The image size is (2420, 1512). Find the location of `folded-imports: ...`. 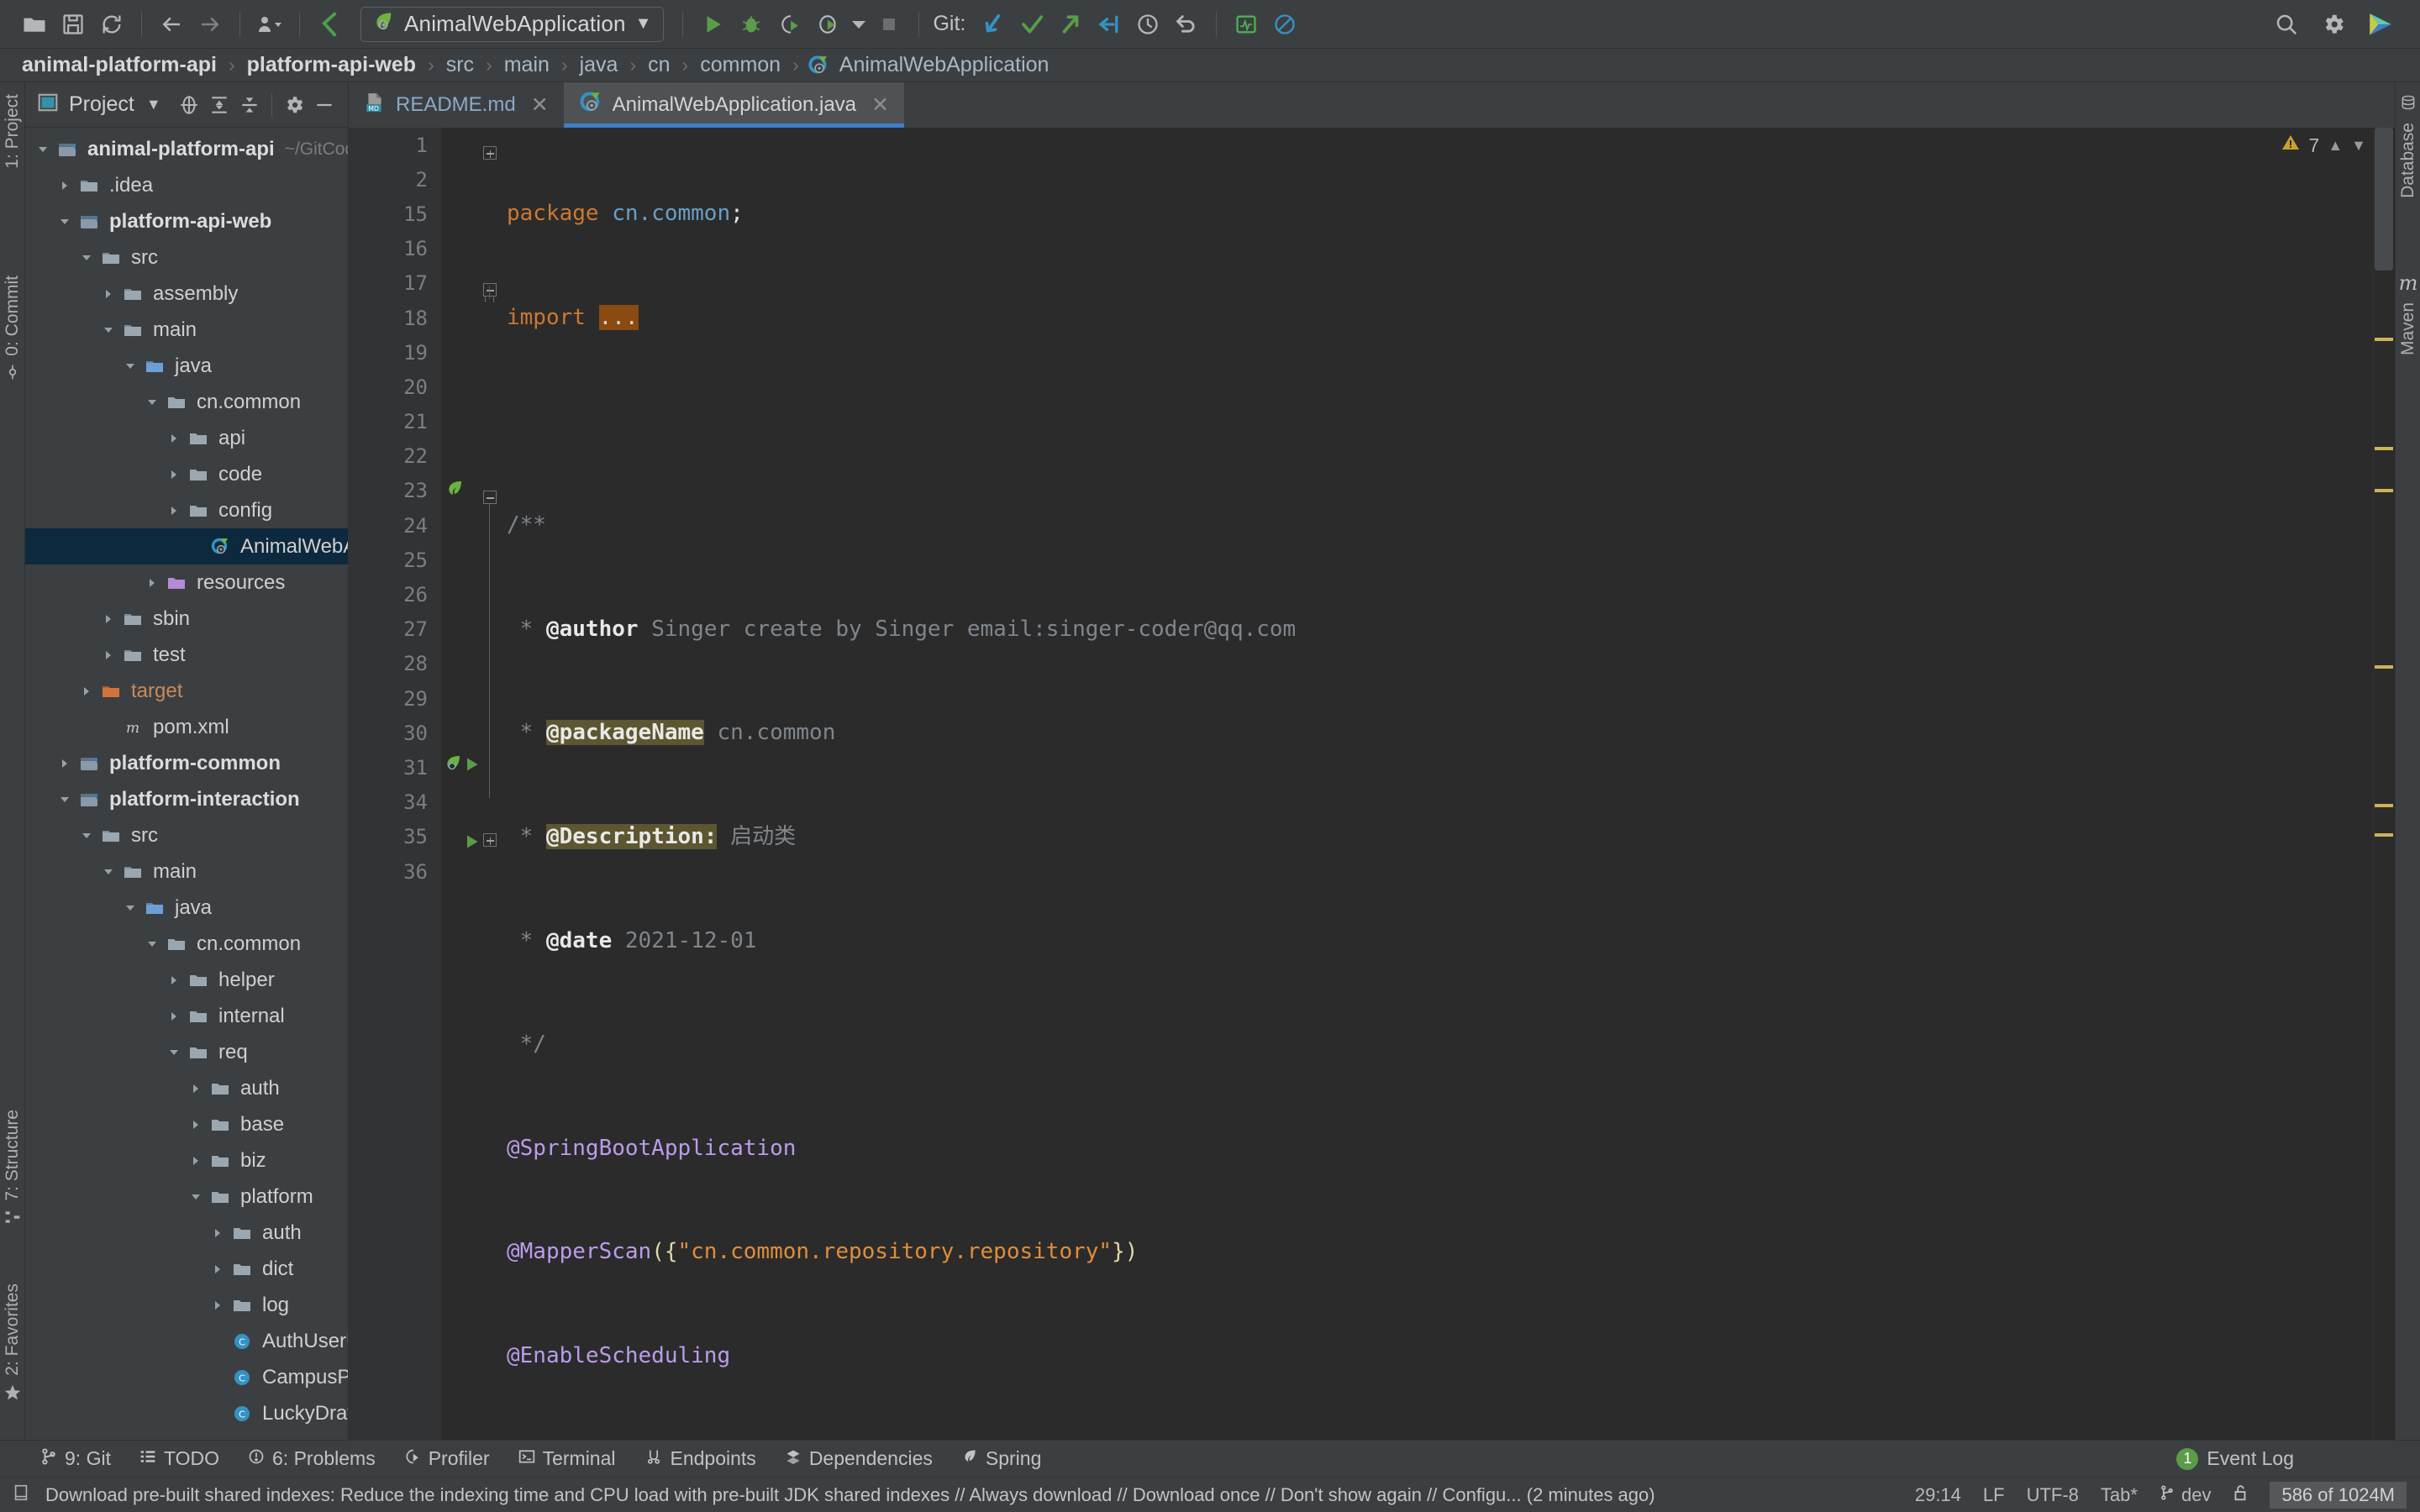

folded-imports: ... is located at coordinates (618, 317).